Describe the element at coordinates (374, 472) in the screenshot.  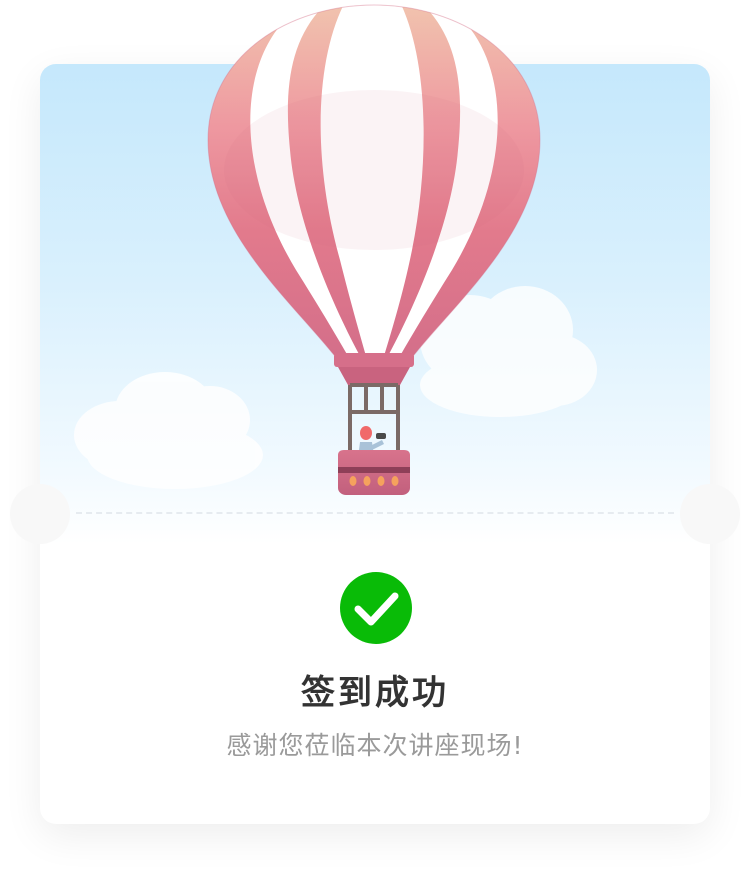
I see `balloon-basket` at that location.